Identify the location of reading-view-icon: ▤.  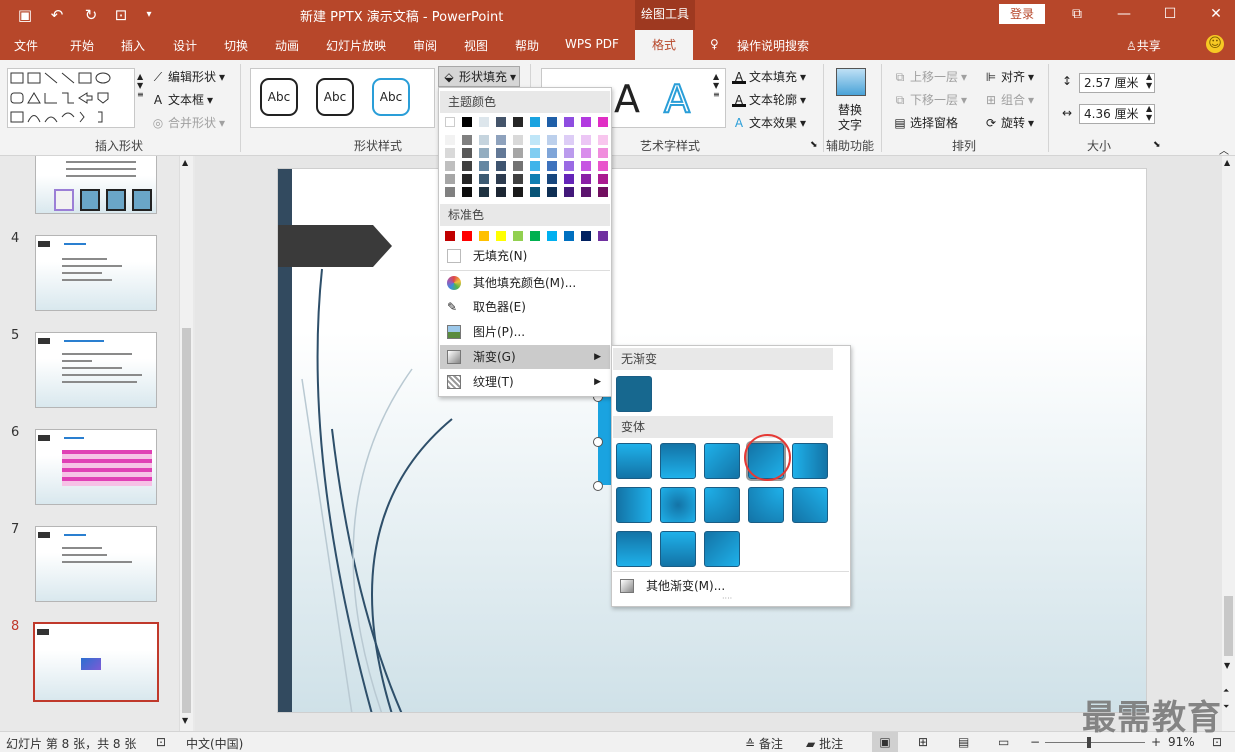
(963, 742).